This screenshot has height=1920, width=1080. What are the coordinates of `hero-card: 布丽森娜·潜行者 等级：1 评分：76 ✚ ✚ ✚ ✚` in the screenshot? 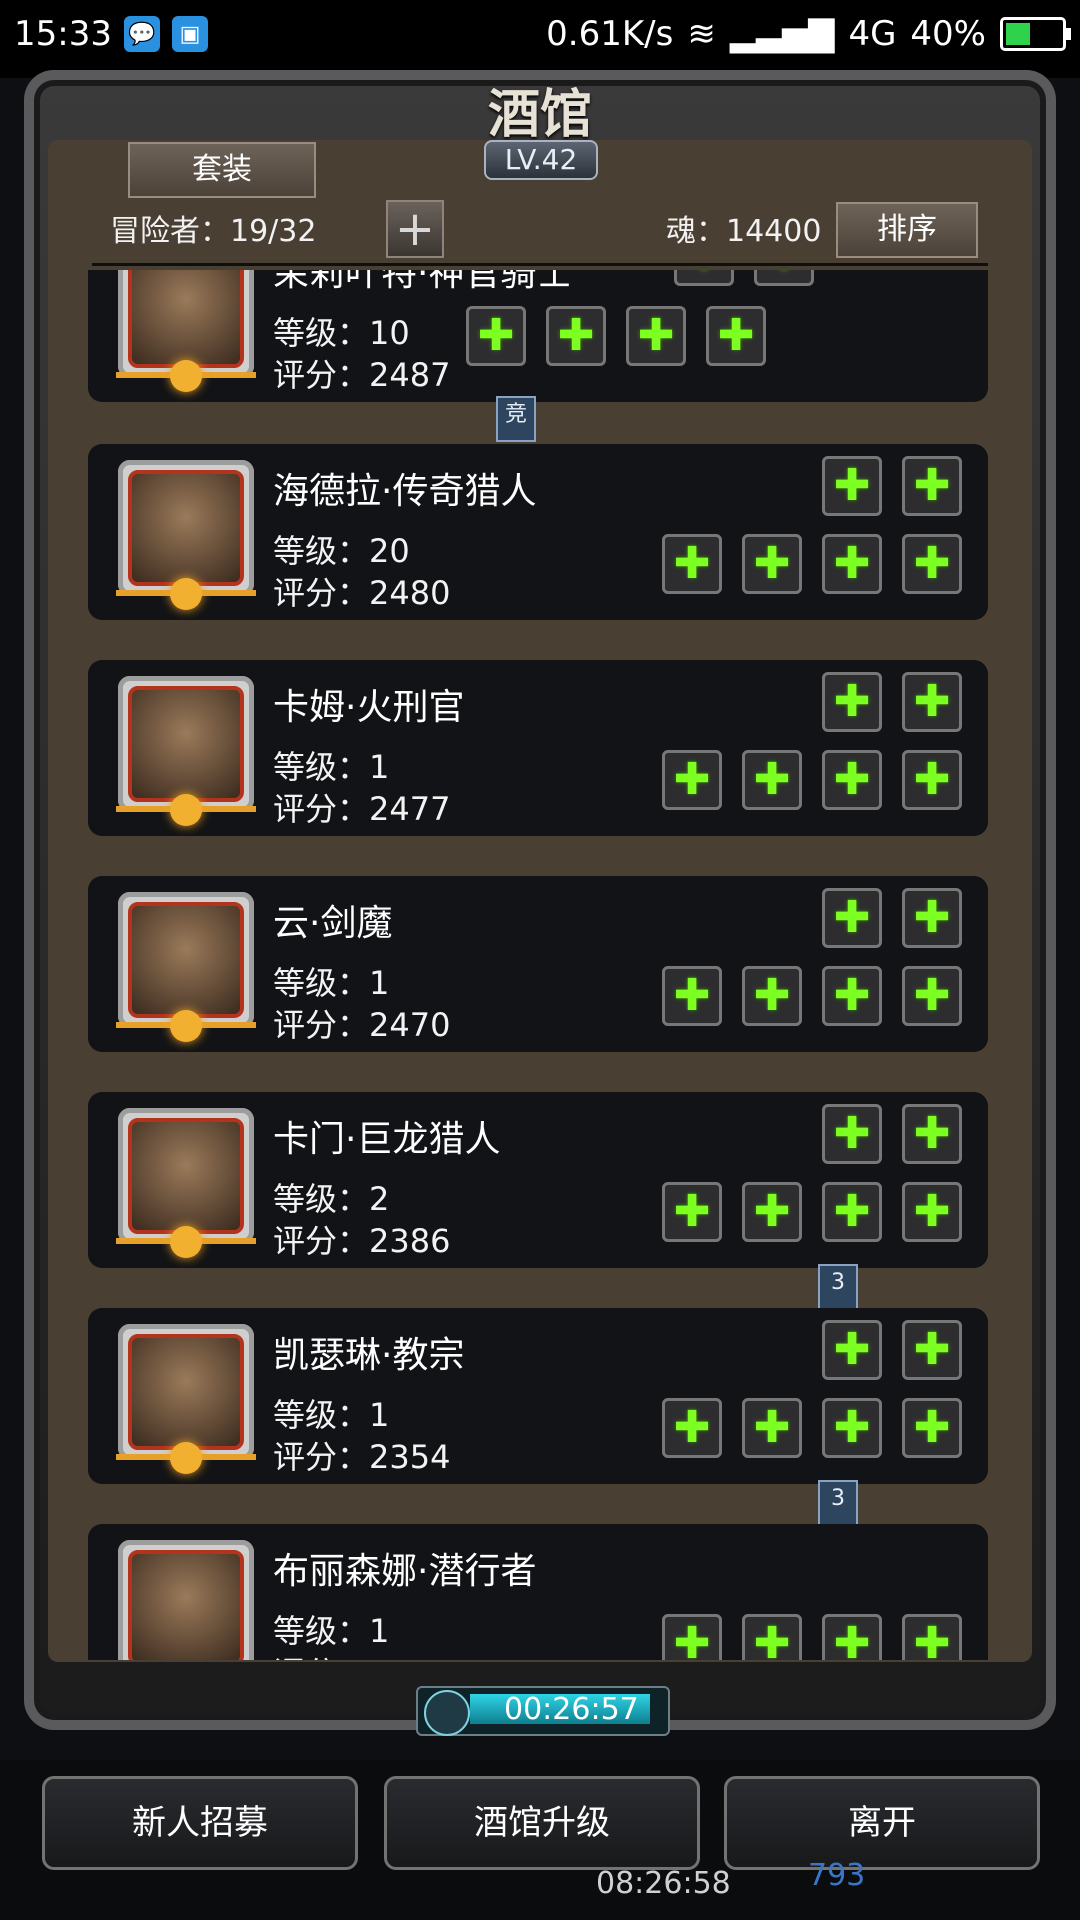 It's located at (538, 1592).